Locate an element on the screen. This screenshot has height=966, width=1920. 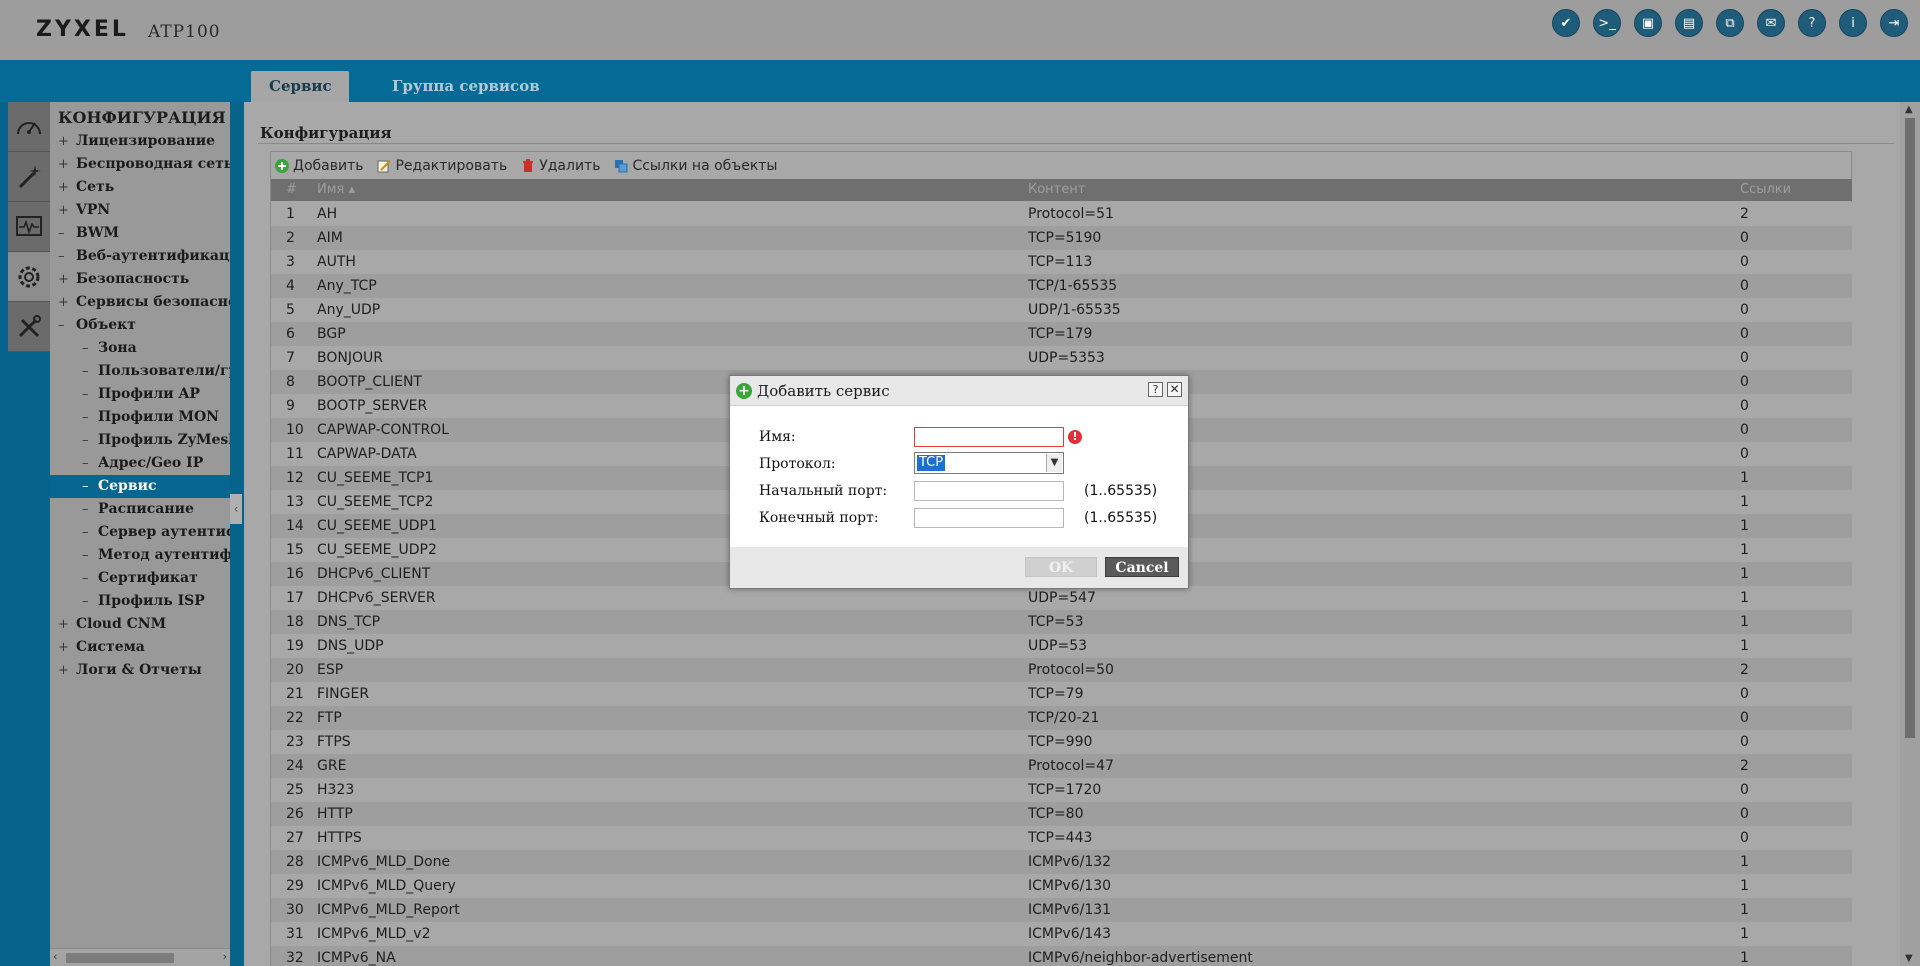
start-port-field is located at coordinates (989, 491).